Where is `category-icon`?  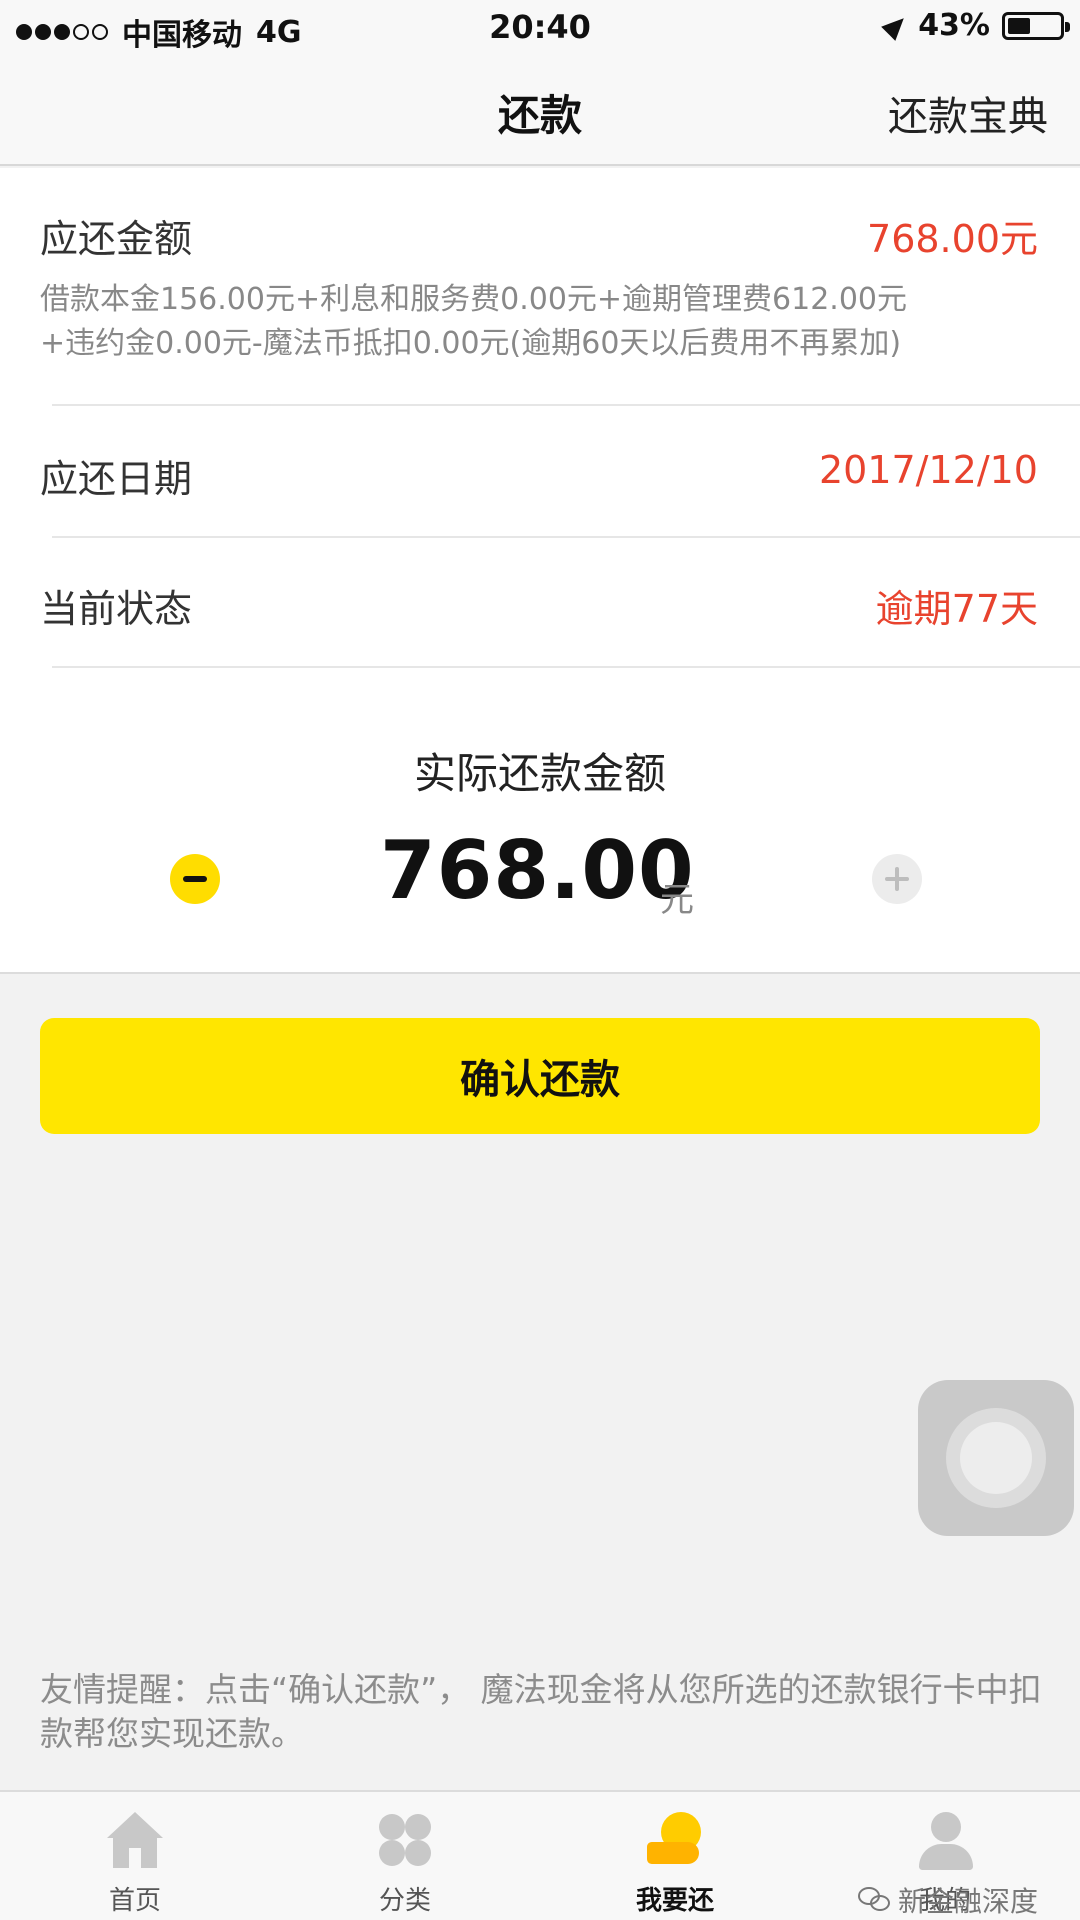
category-icon is located at coordinates (405, 1842).